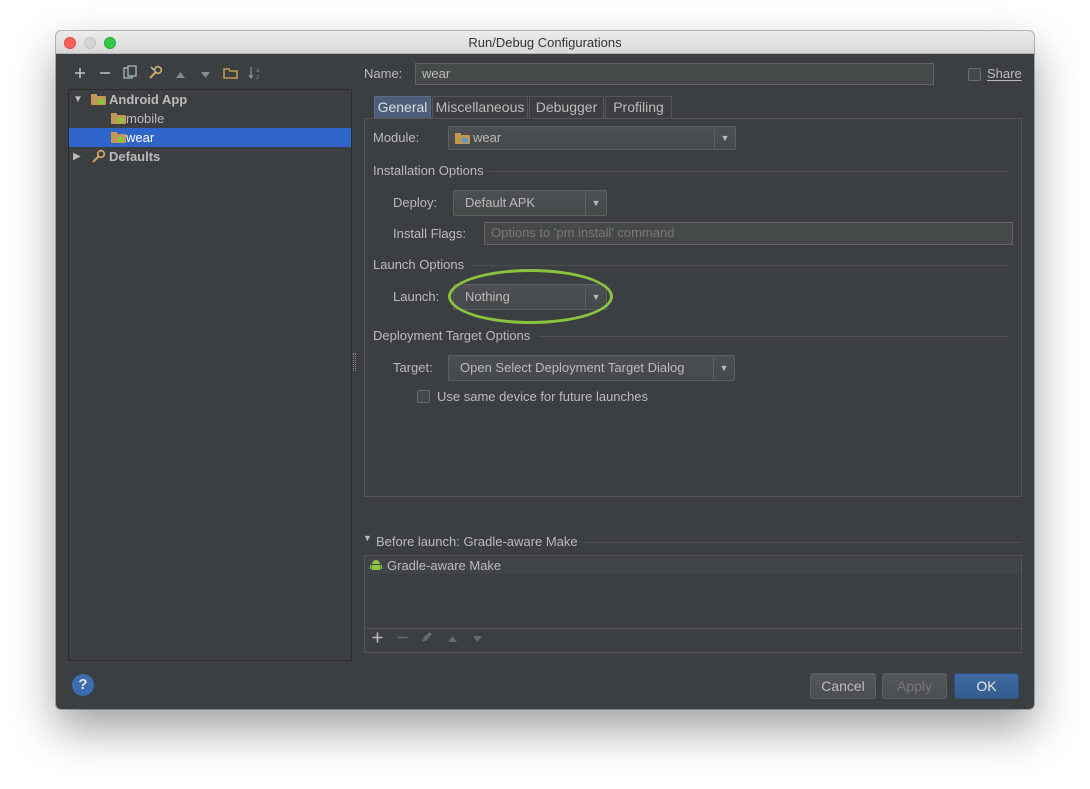 This screenshot has width=1090, height=789. Describe the element at coordinates (572, 367) in the screenshot. I see `target-select-value: Open Select Deployment Target Dialog` at that location.